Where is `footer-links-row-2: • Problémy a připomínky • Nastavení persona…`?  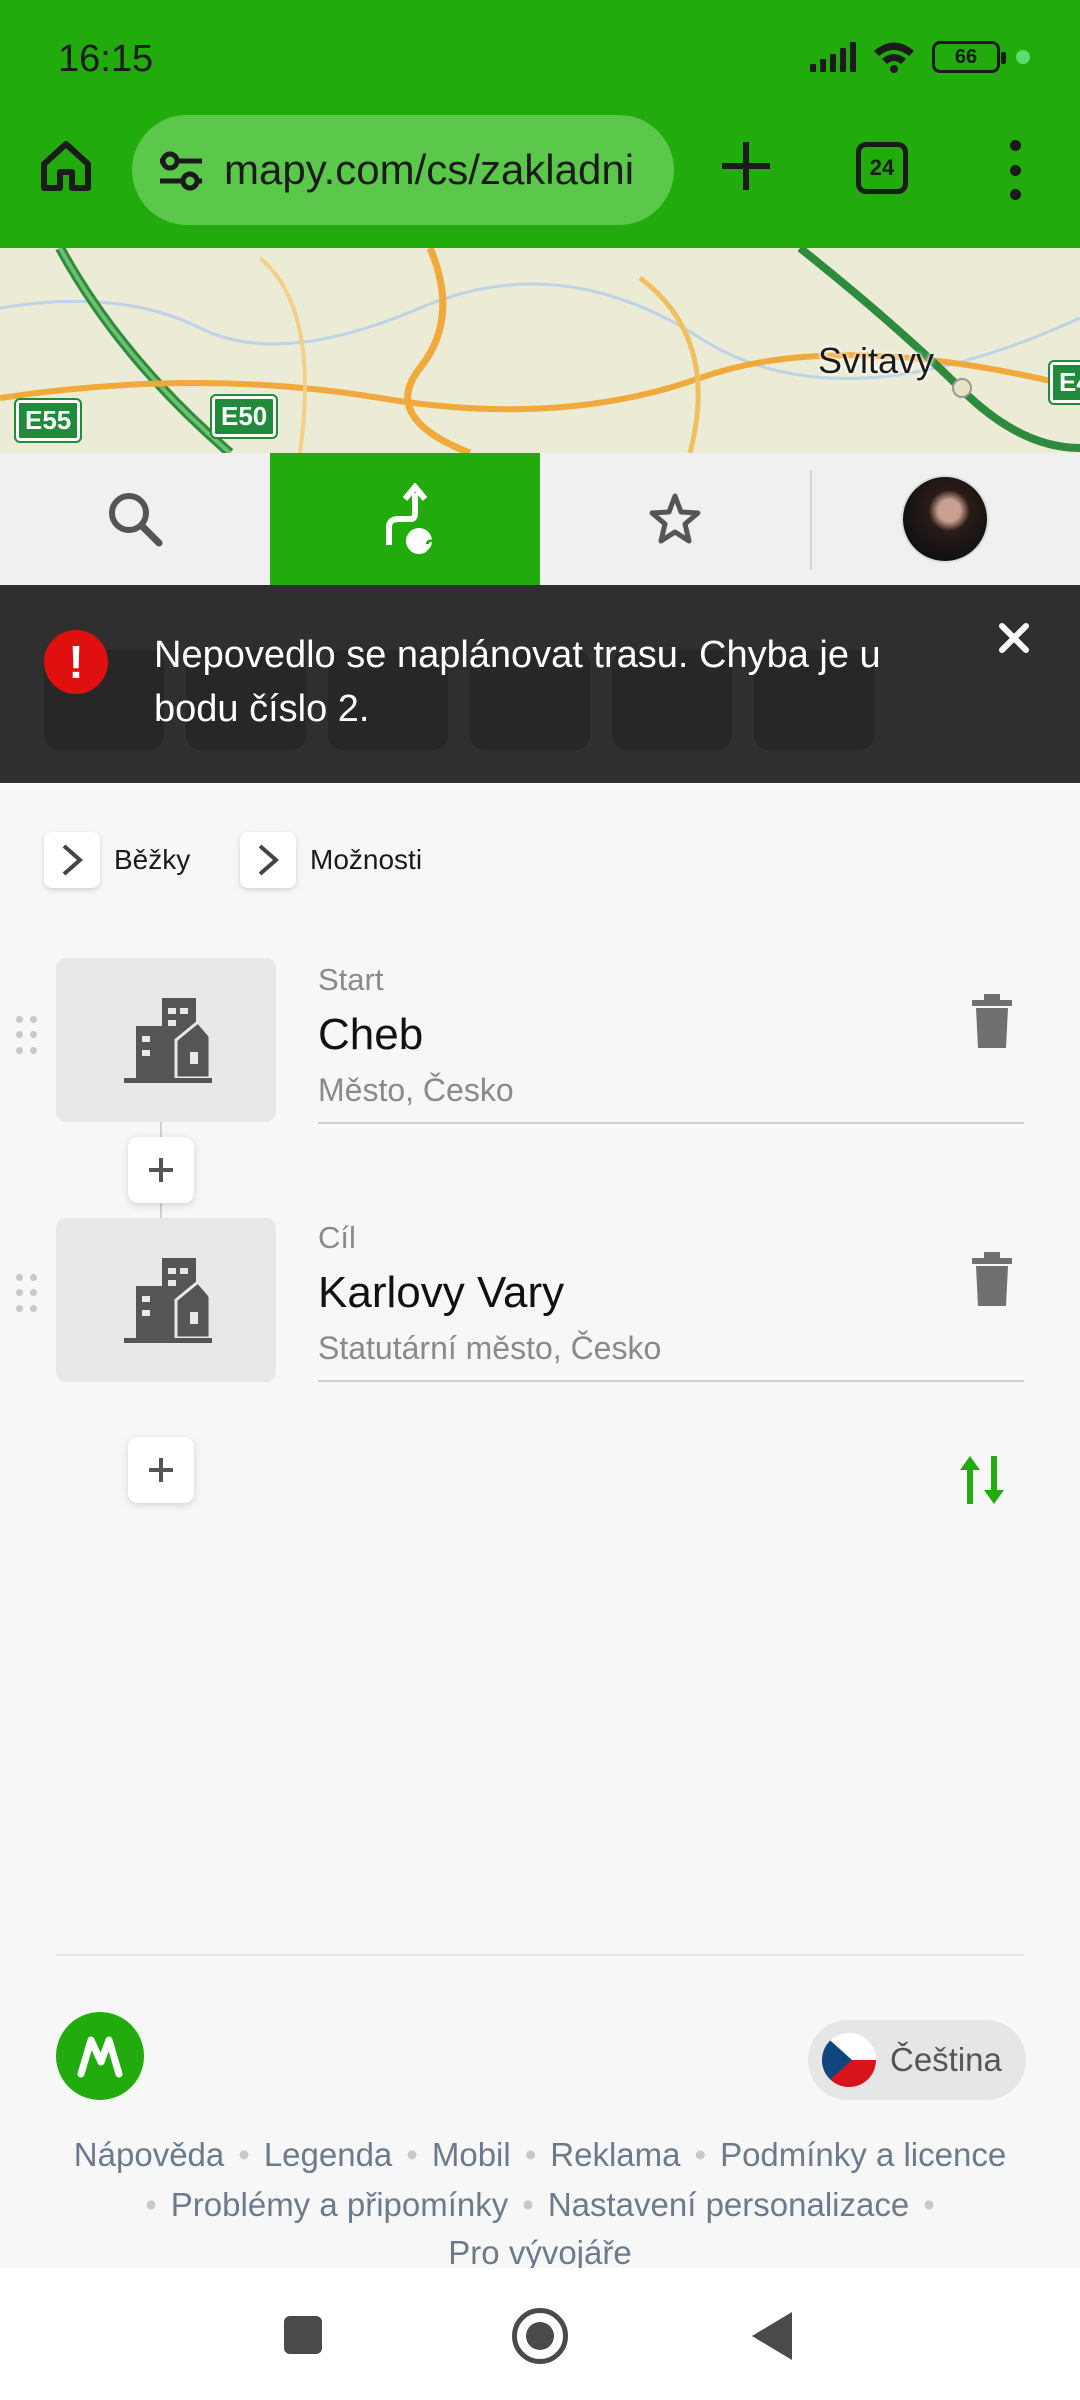
footer-links-row-2: • Problémy a připomínky • Nastavení persona… is located at coordinates (540, 2204).